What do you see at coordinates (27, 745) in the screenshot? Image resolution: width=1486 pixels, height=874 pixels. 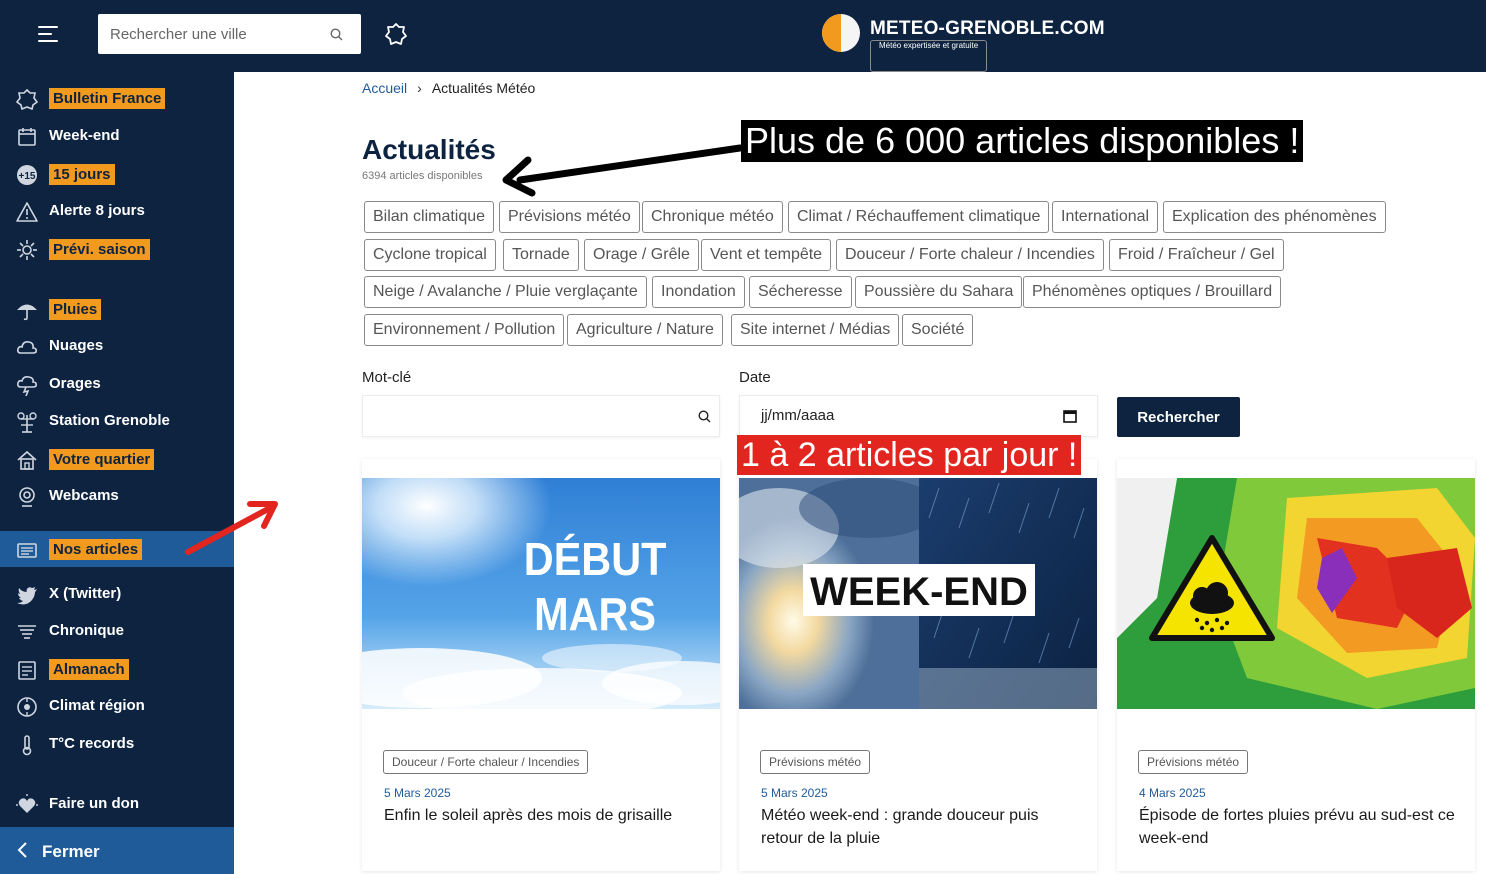 I see `thermometer-icon` at bounding box center [27, 745].